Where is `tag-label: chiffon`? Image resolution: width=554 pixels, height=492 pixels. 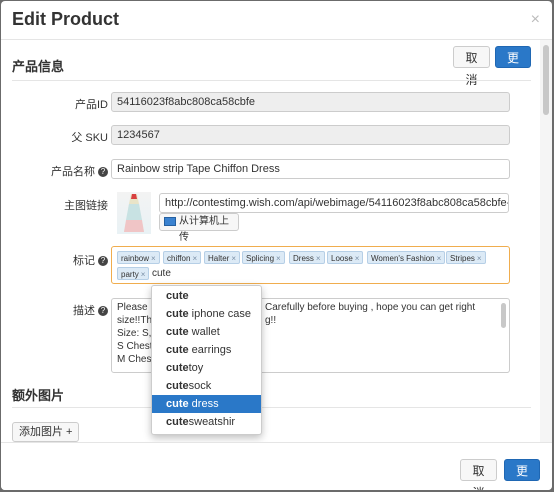 tag-label: chiffon is located at coordinates (179, 258).